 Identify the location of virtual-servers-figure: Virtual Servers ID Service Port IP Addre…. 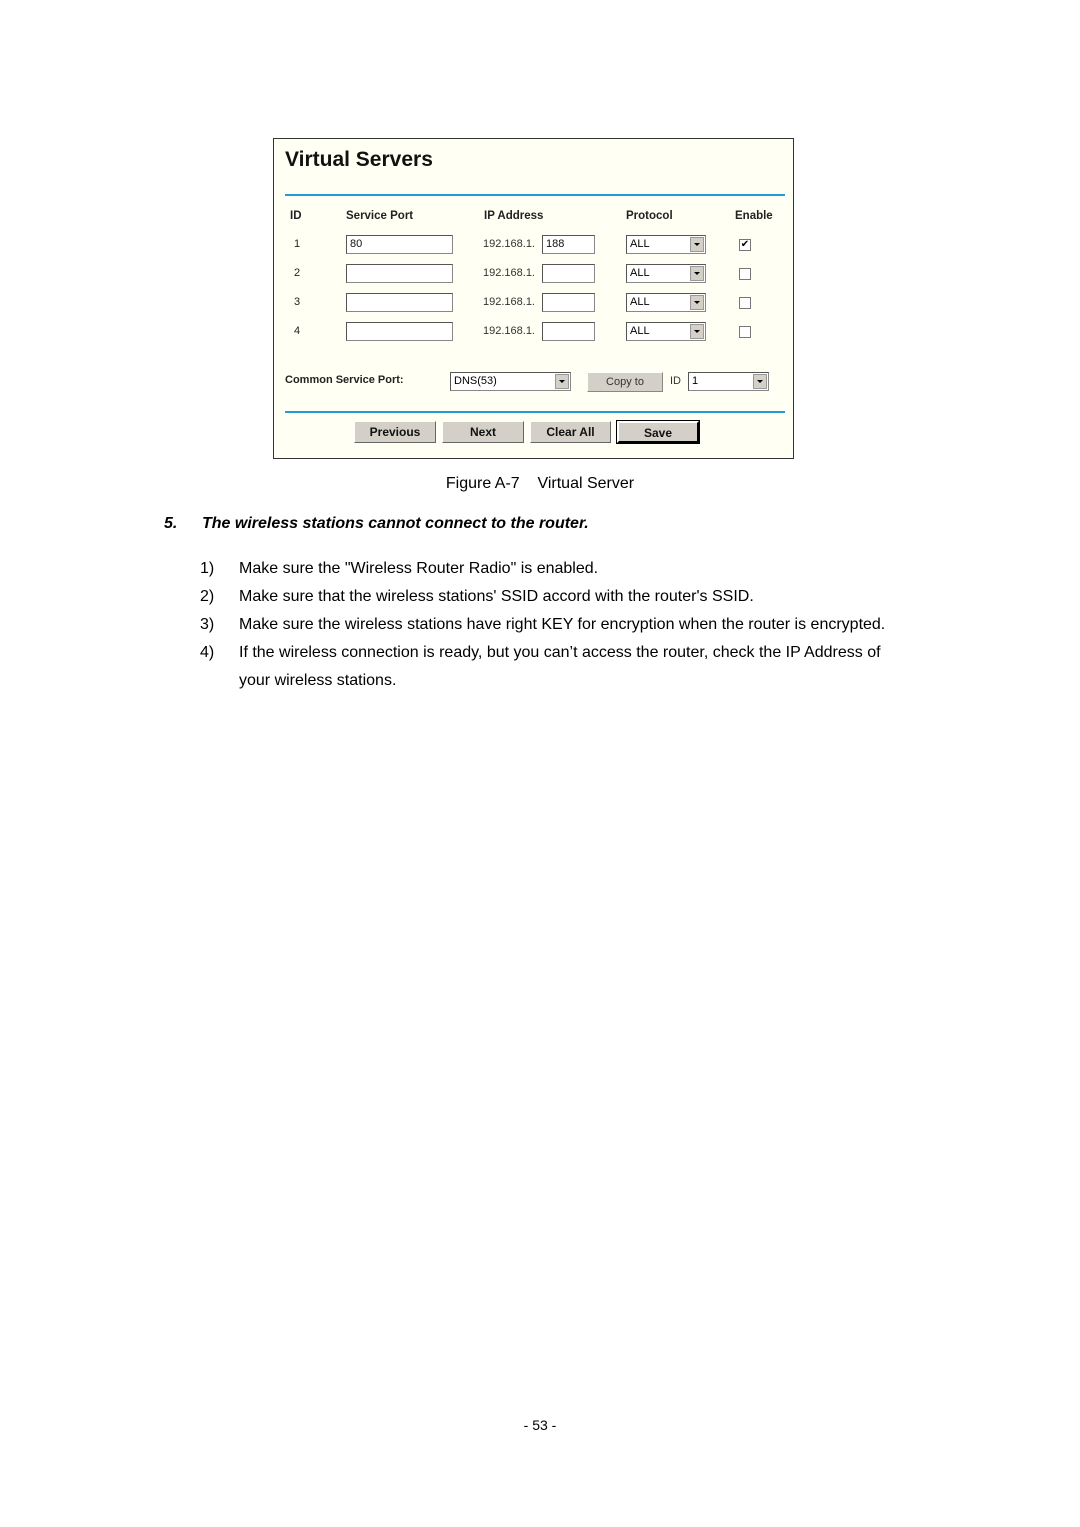
(533, 298).